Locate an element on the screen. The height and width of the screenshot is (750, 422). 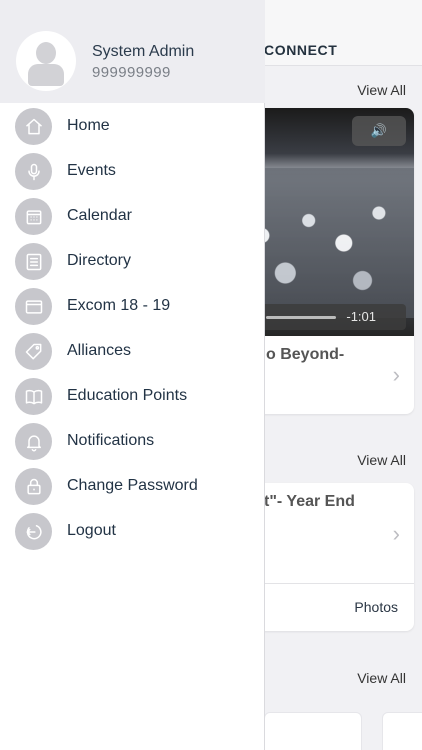
profile-header: System Admin 999999999 is located at coordinates (132, 51).